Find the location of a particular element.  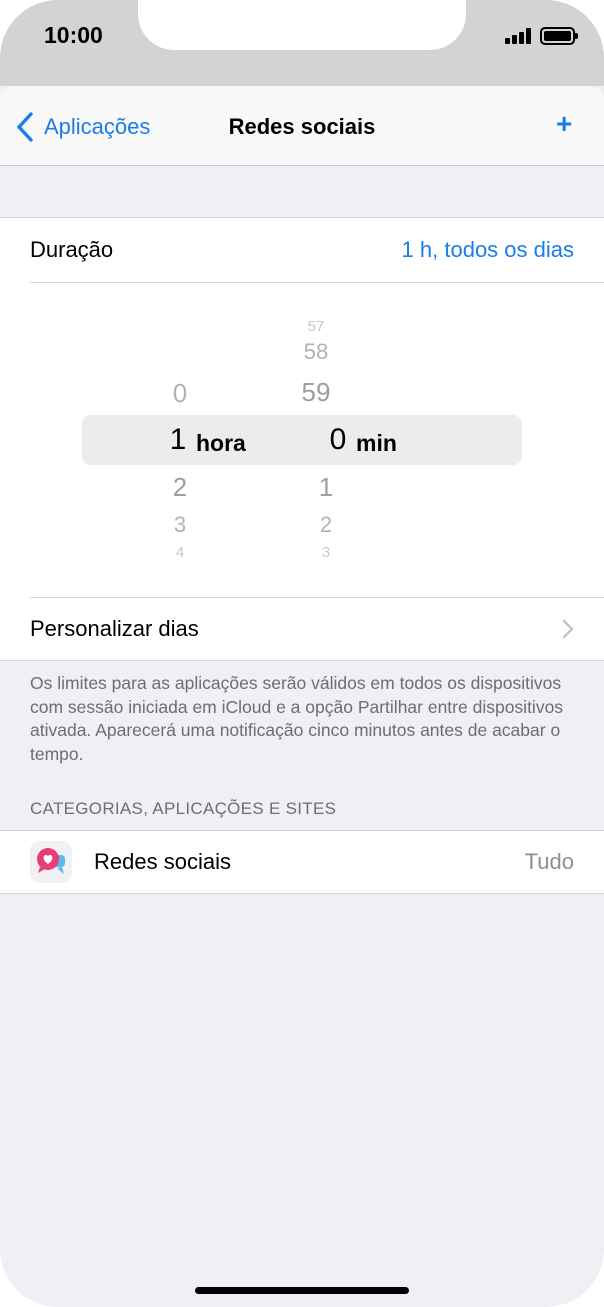

status-bar: 10:00 is located at coordinates (302, 43).